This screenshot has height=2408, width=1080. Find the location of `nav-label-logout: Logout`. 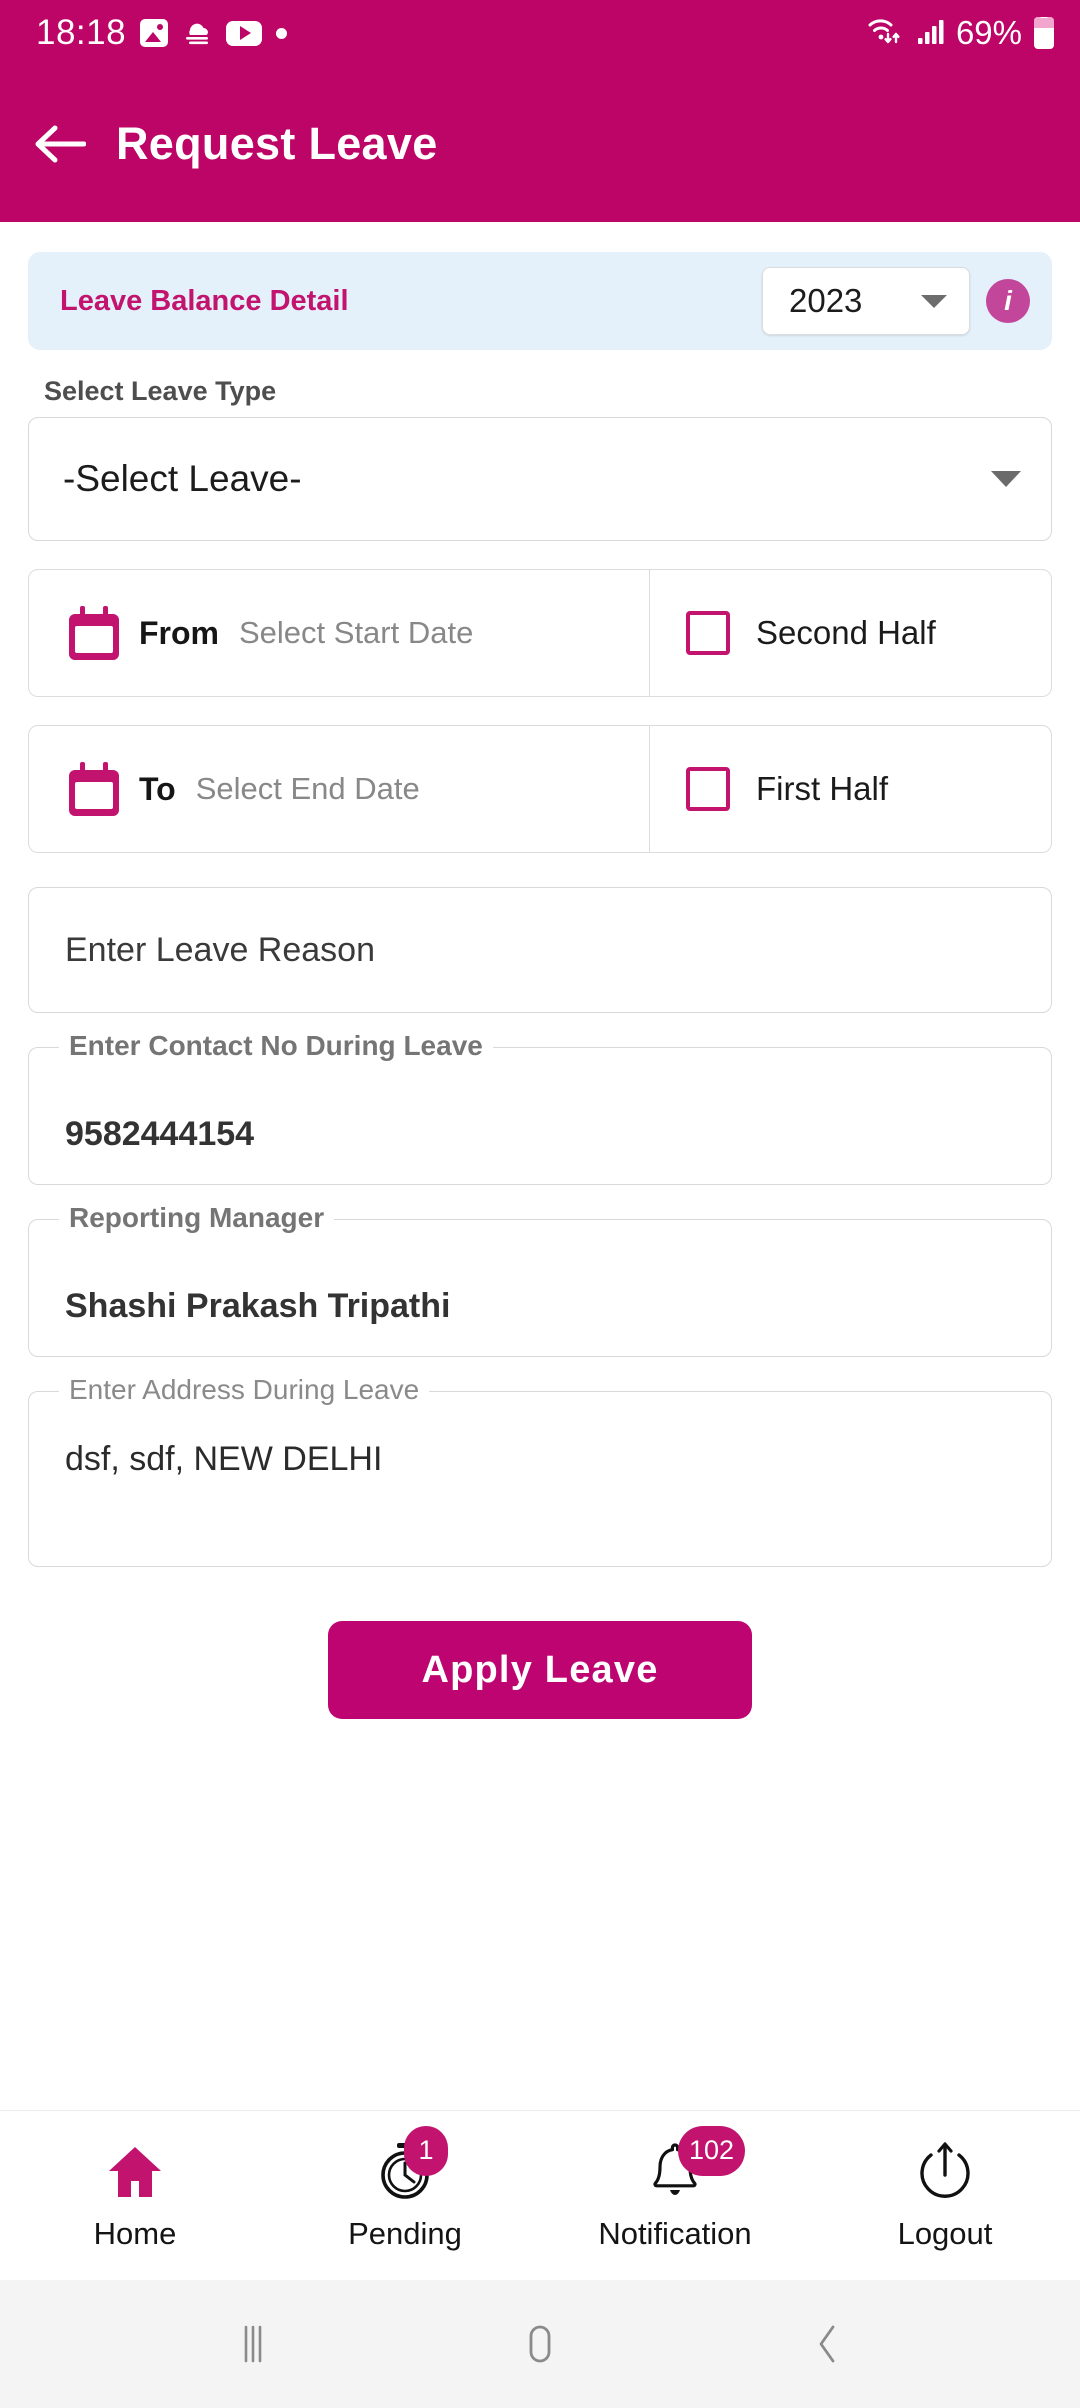

nav-label-logout: Logout is located at coordinates (945, 2233).